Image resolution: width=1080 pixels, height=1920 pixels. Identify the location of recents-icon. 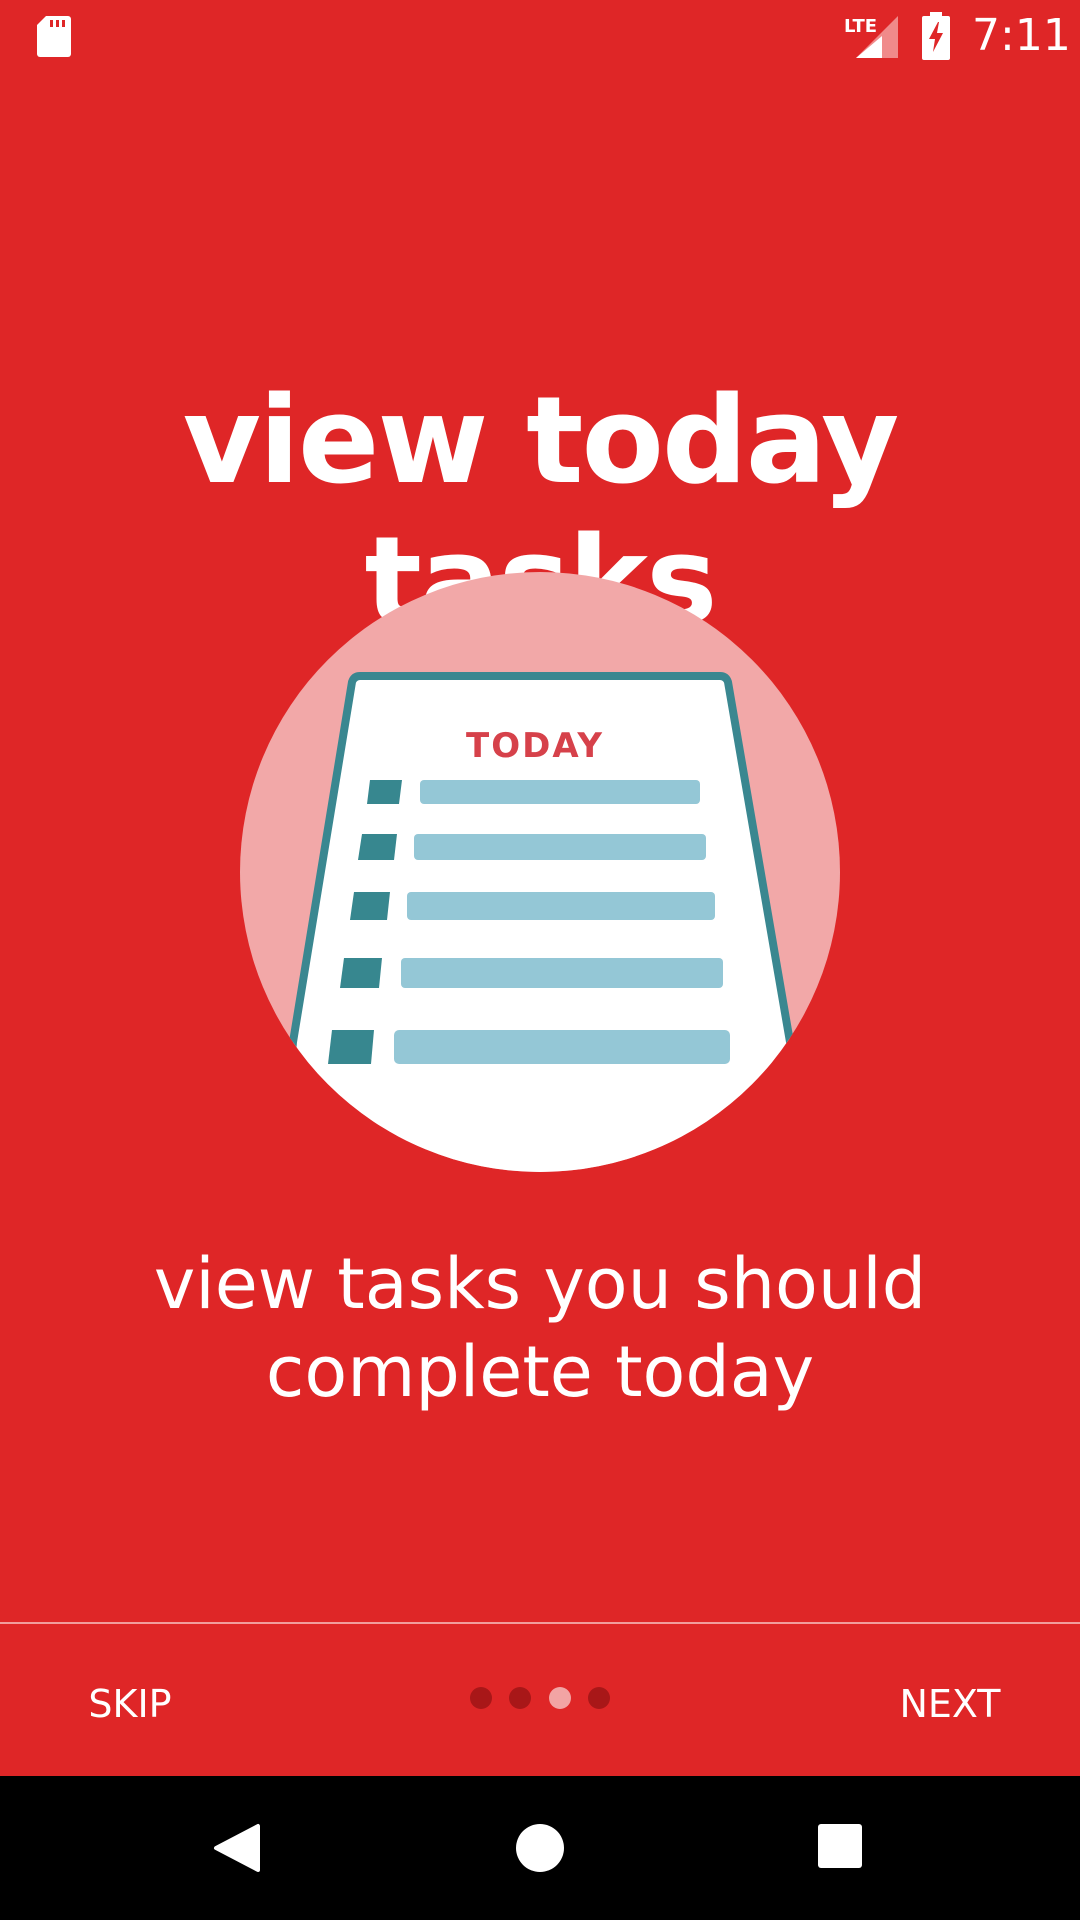
(840, 1846).